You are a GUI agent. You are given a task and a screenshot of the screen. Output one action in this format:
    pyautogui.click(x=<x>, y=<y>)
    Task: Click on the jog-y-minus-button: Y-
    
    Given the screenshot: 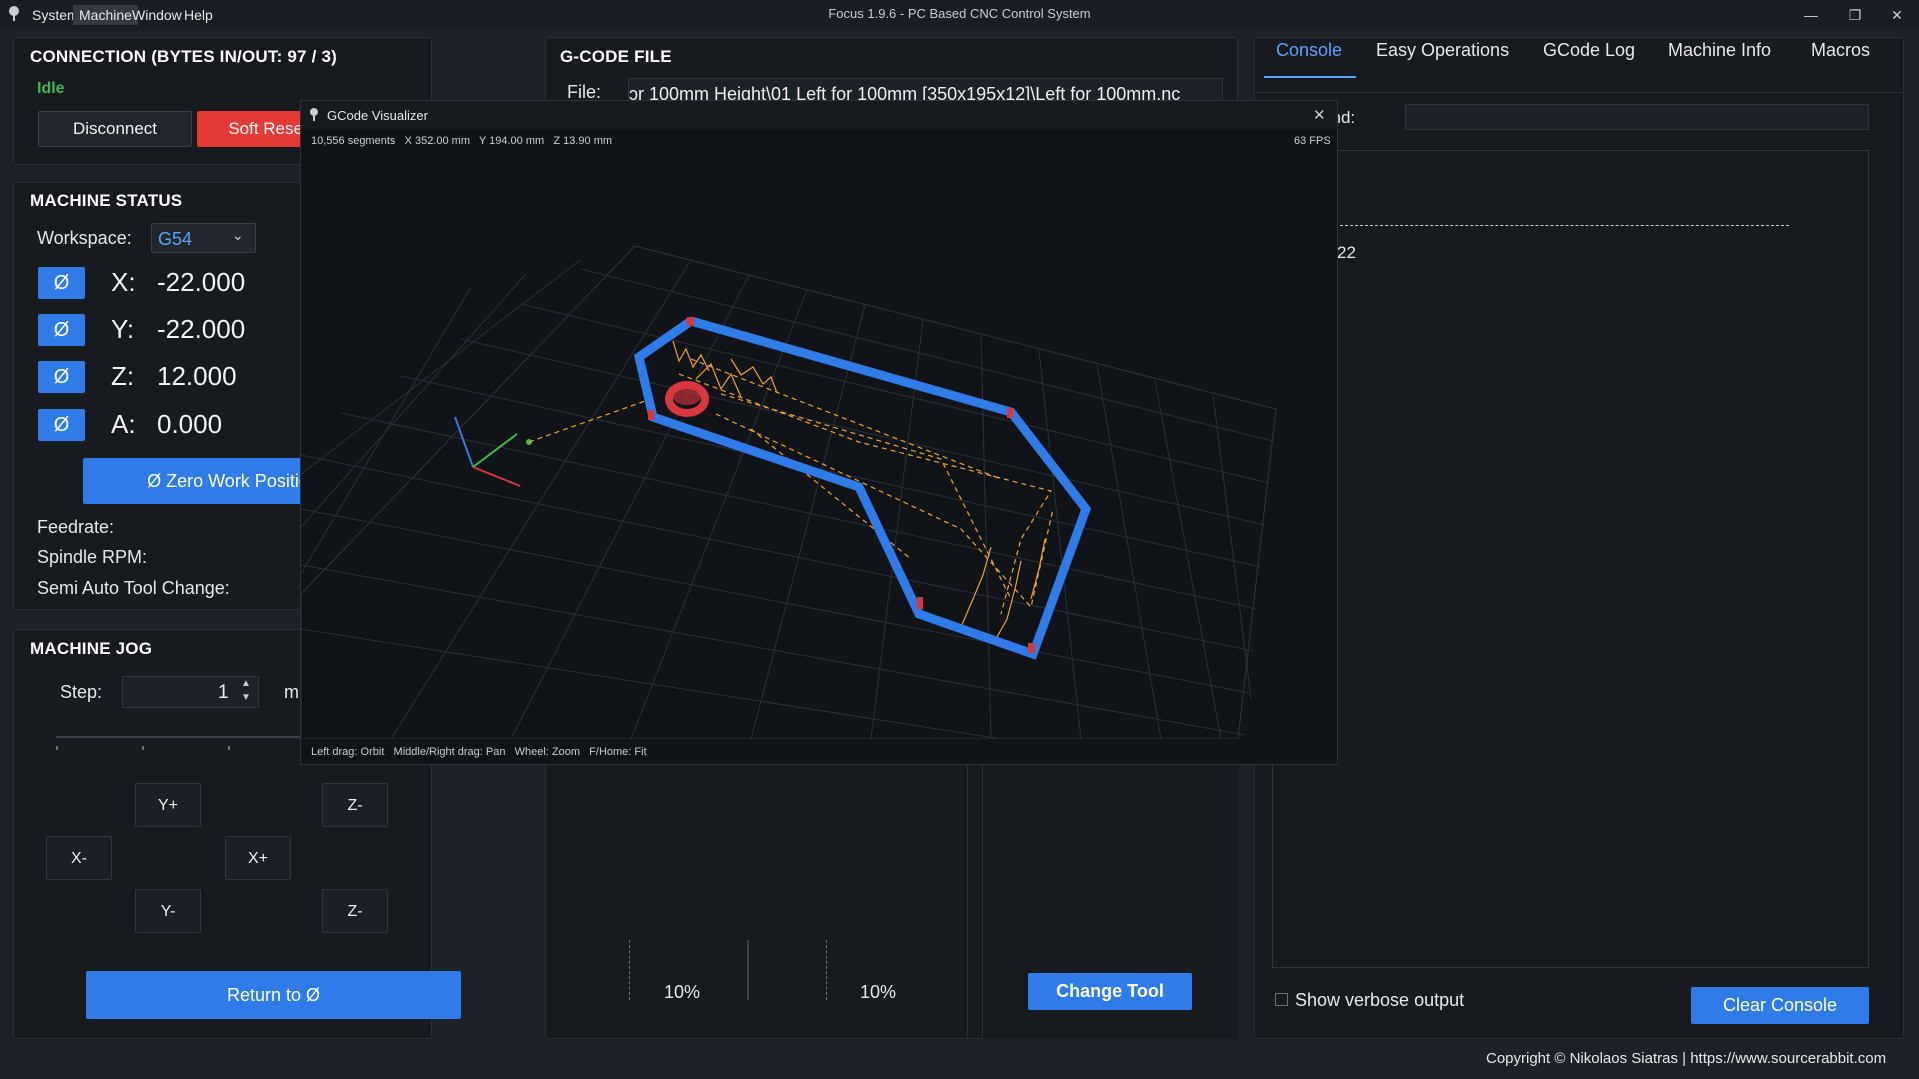 What is the action you would take?
    pyautogui.click(x=168, y=911)
    